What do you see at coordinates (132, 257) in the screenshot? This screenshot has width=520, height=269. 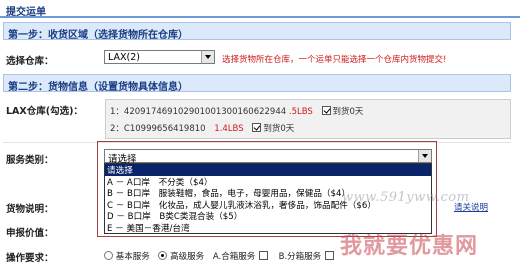 I see `basic-service-label: 基本服务` at bounding box center [132, 257].